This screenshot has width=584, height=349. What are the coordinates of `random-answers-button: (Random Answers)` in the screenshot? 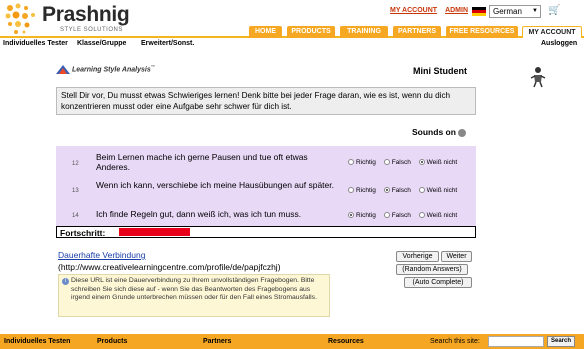 It's located at (432, 269).